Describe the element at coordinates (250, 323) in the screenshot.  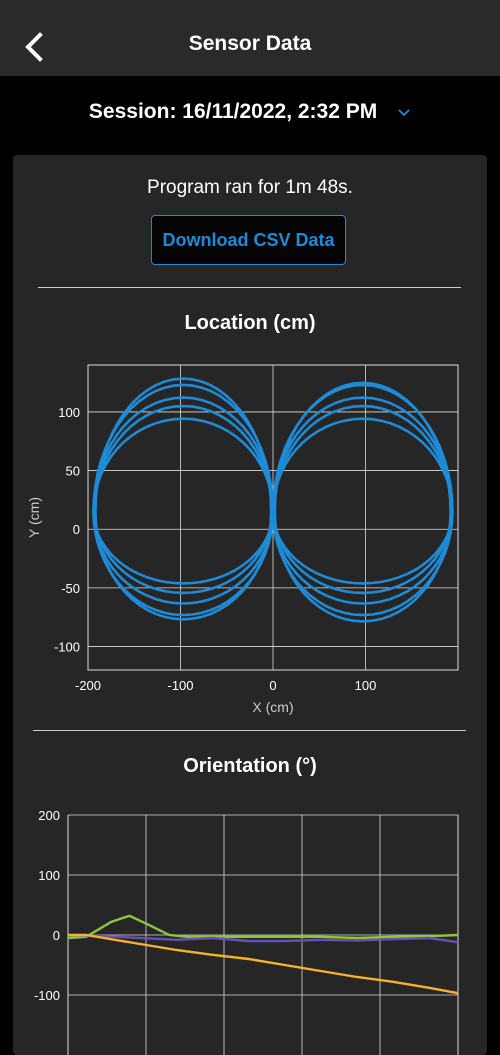
I see `location-chart-title: Location (cm)` at that location.